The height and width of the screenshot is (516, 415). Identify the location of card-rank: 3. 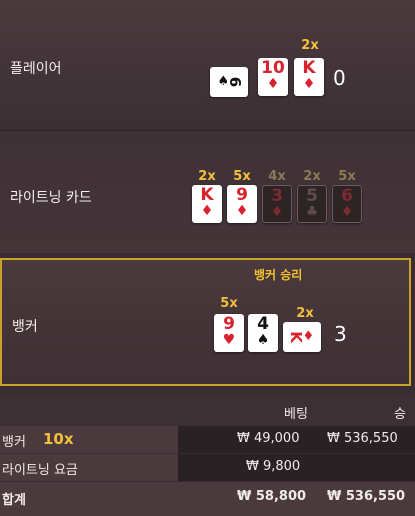
(277, 196).